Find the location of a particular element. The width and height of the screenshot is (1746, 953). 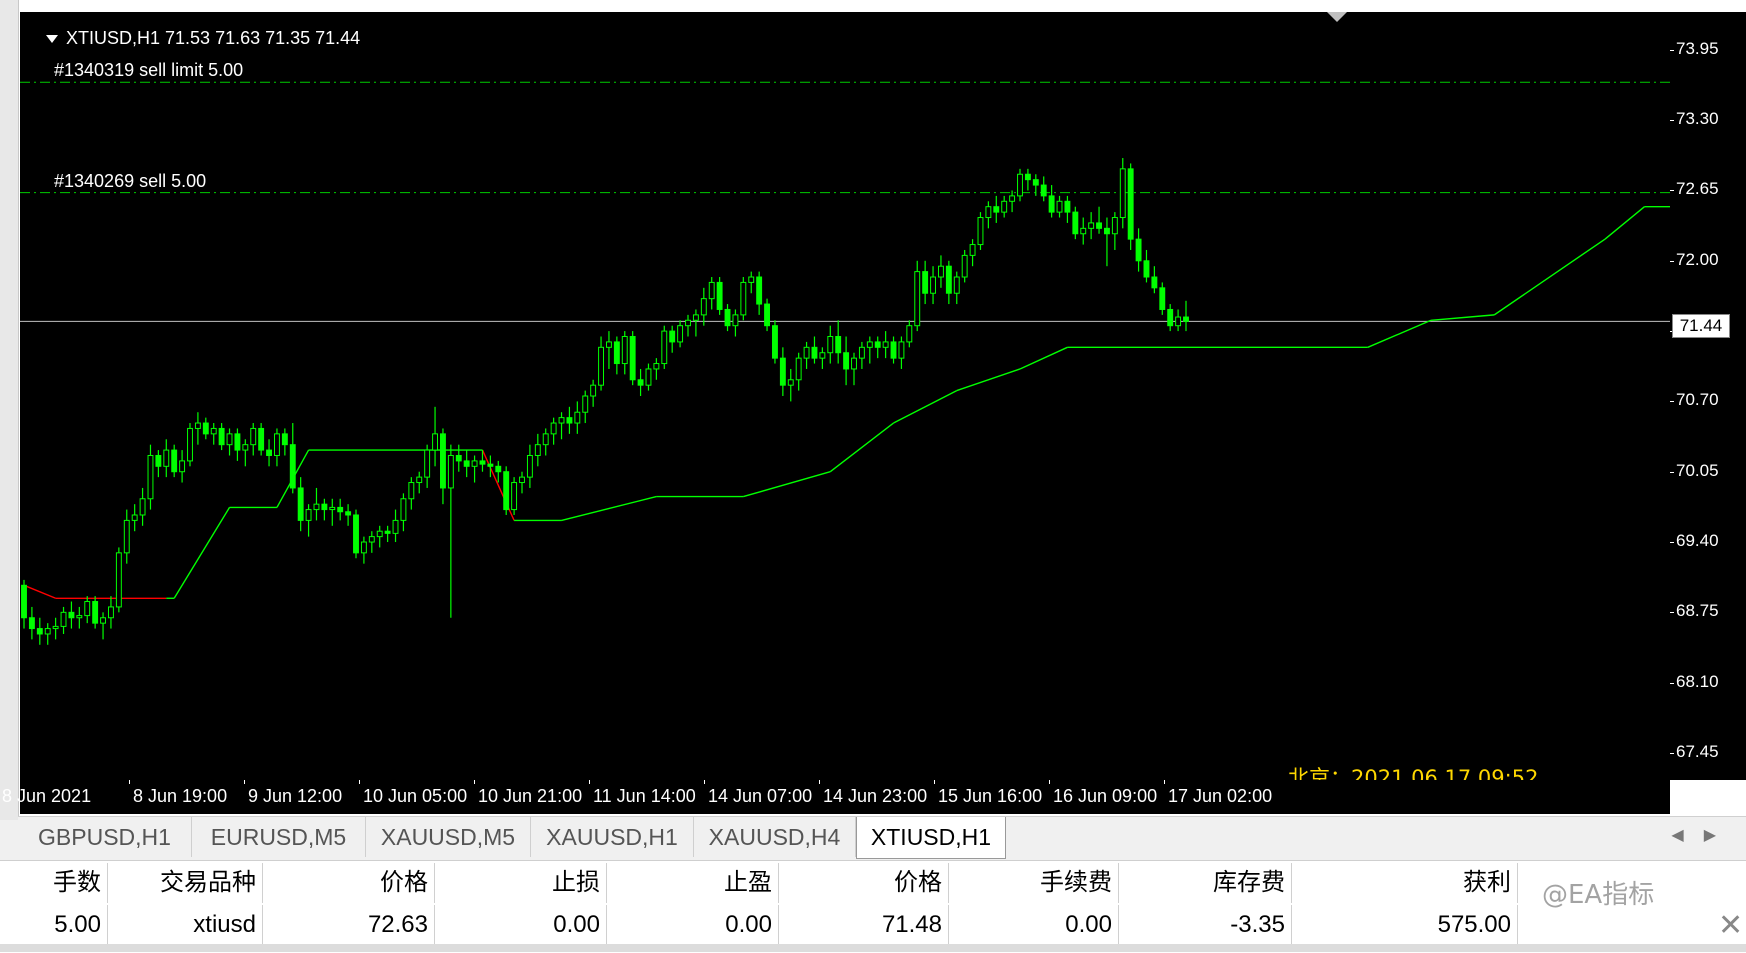

column-header: 手续费 is located at coordinates (1034, 883).